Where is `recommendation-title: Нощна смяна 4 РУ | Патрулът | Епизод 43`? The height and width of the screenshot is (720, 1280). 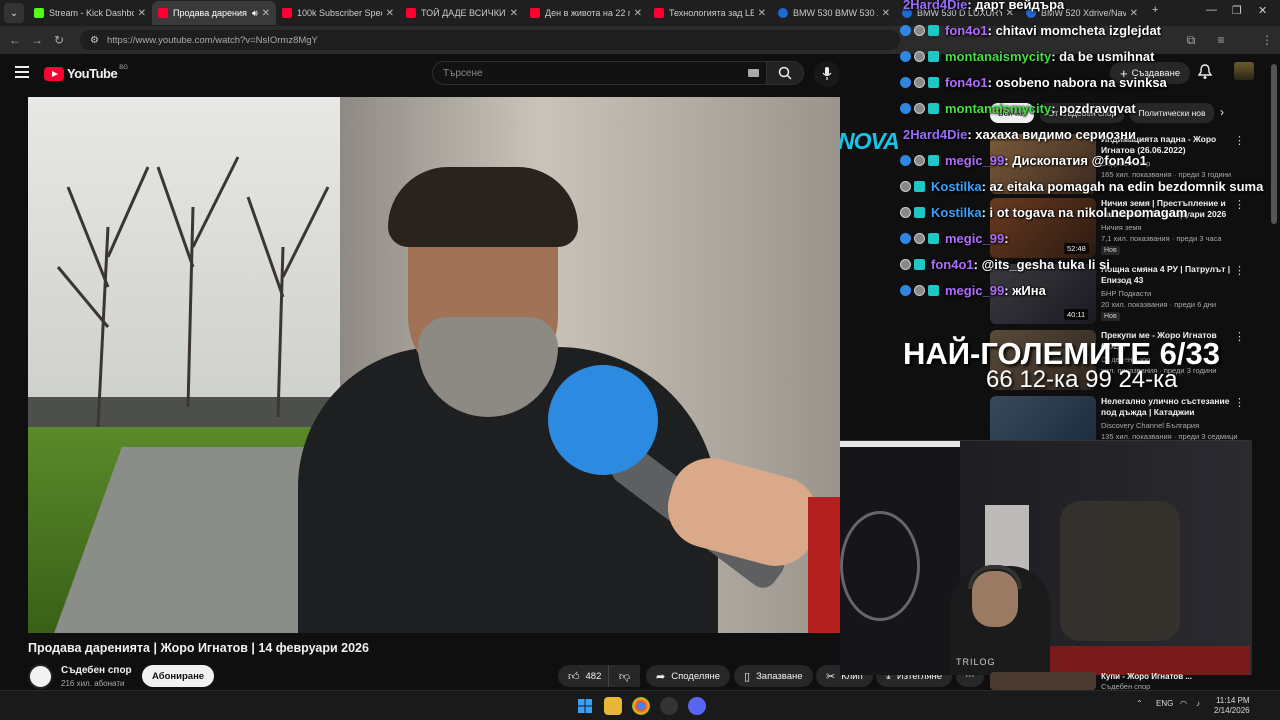
recommendation-title: Нощна смяна 4 РУ | Патрулът | Епизод 43 is located at coordinates (1166, 275).